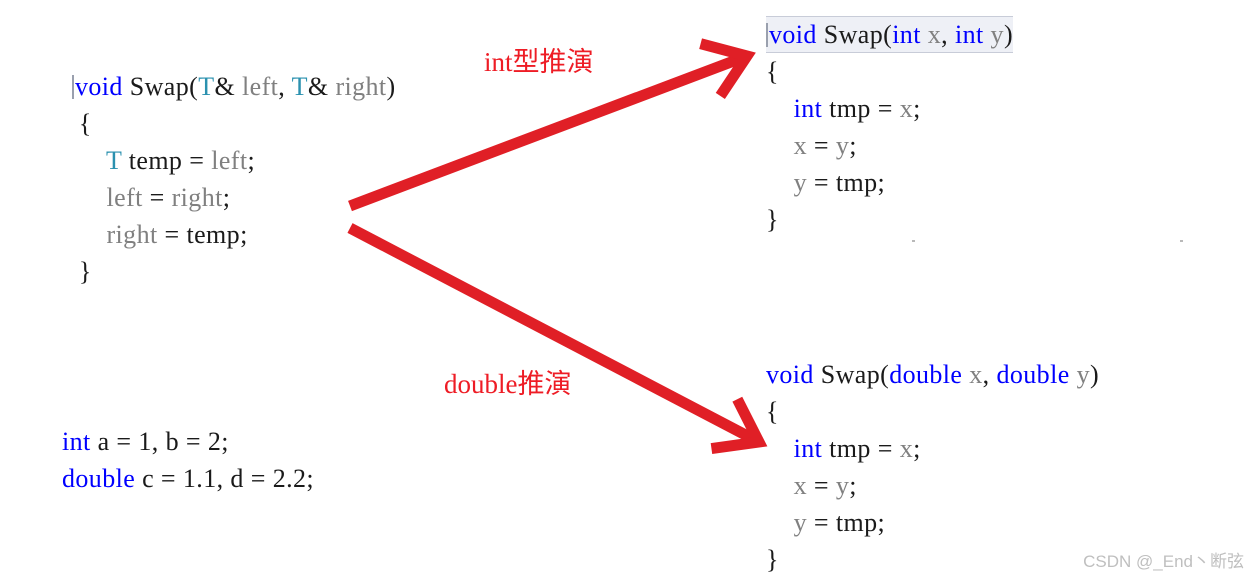 This screenshot has width=1256, height=578. Describe the element at coordinates (1181, 241) in the screenshot. I see `render-artifact-dot` at that location.